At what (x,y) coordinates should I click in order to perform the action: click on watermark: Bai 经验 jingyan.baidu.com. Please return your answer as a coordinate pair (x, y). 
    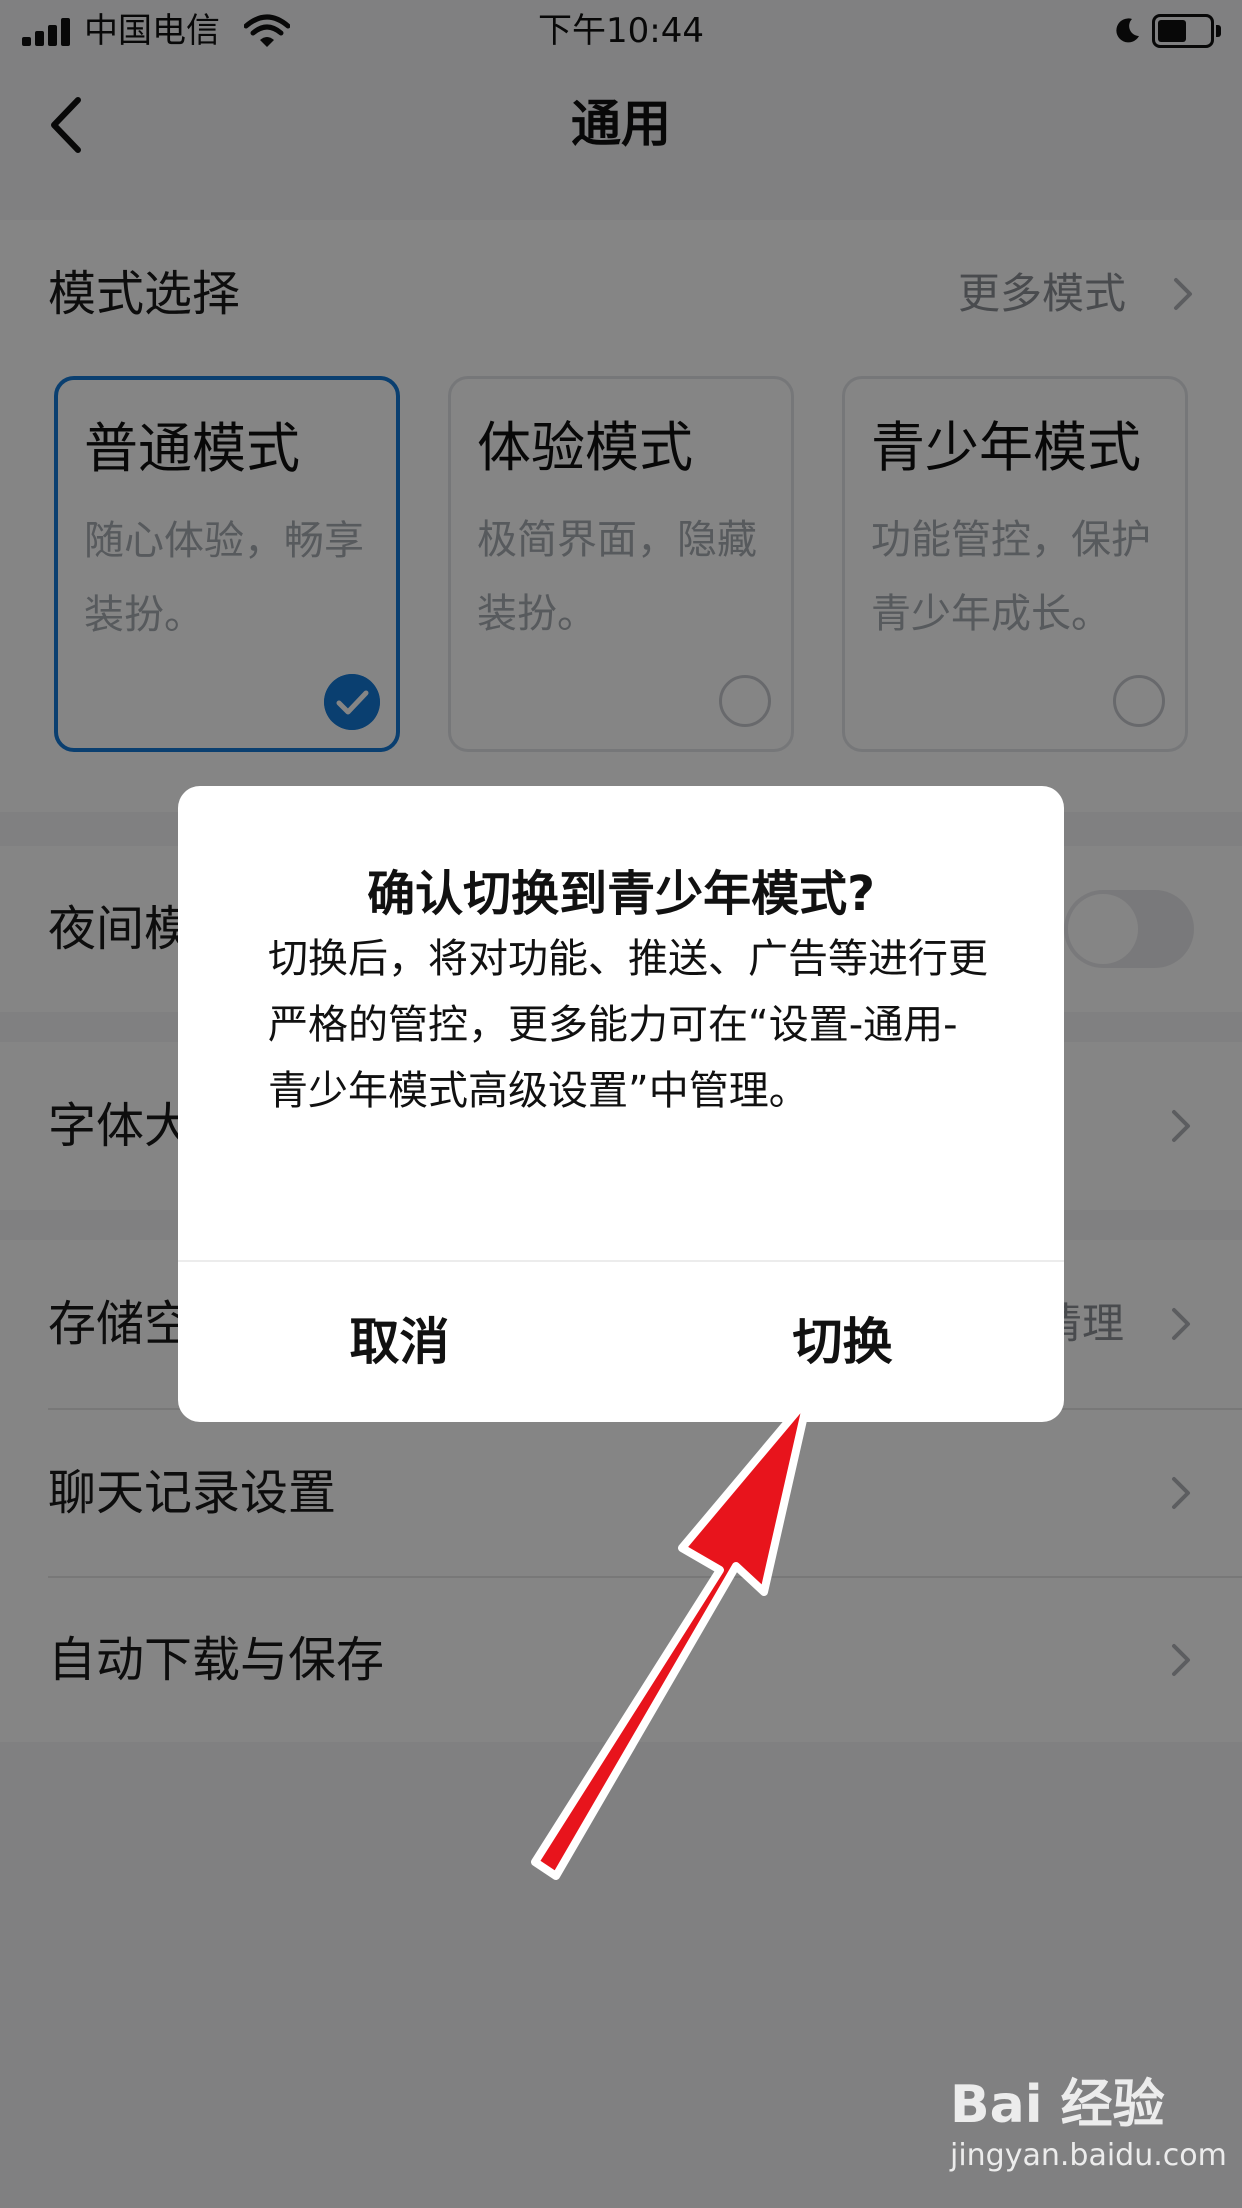
    Looking at the image, I should click on (1088, 2130).